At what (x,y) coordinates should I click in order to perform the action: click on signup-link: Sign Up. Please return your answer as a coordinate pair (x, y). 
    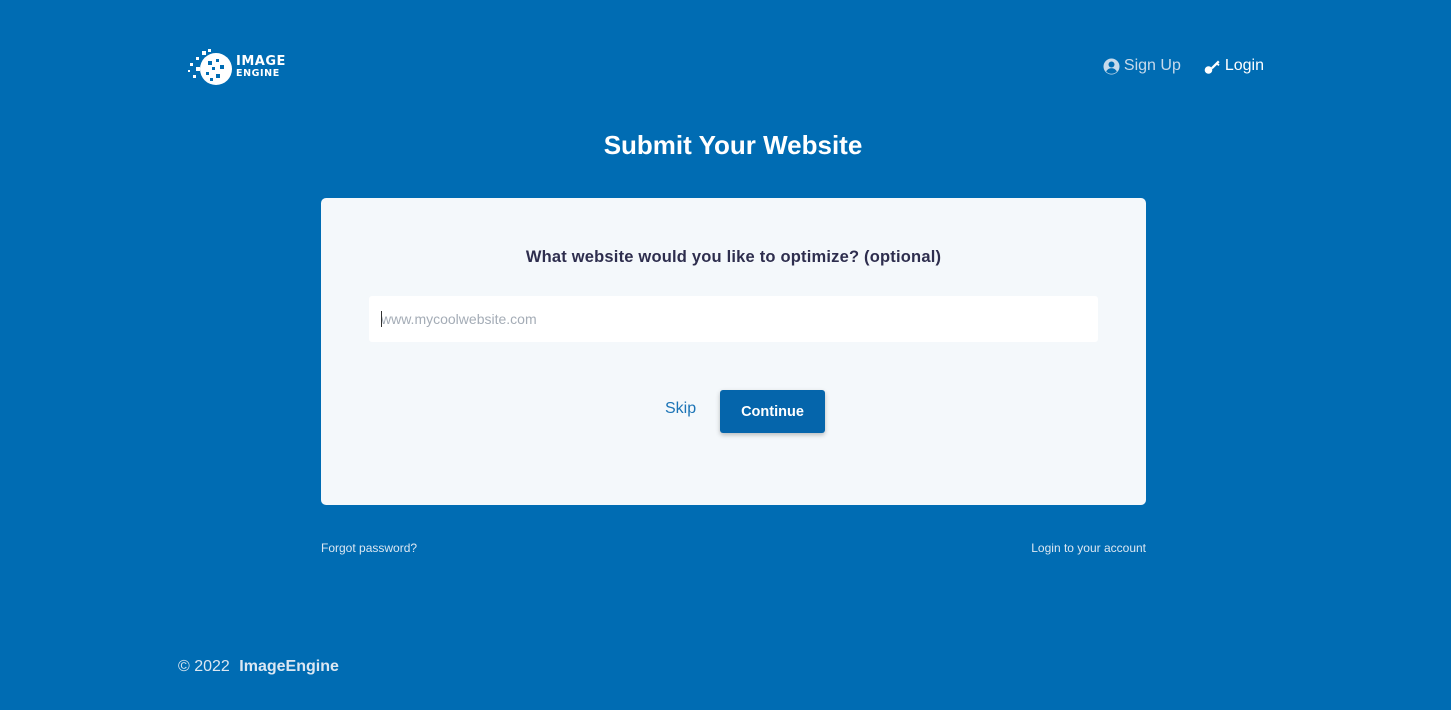
    Looking at the image, I should click on (1142, 66).